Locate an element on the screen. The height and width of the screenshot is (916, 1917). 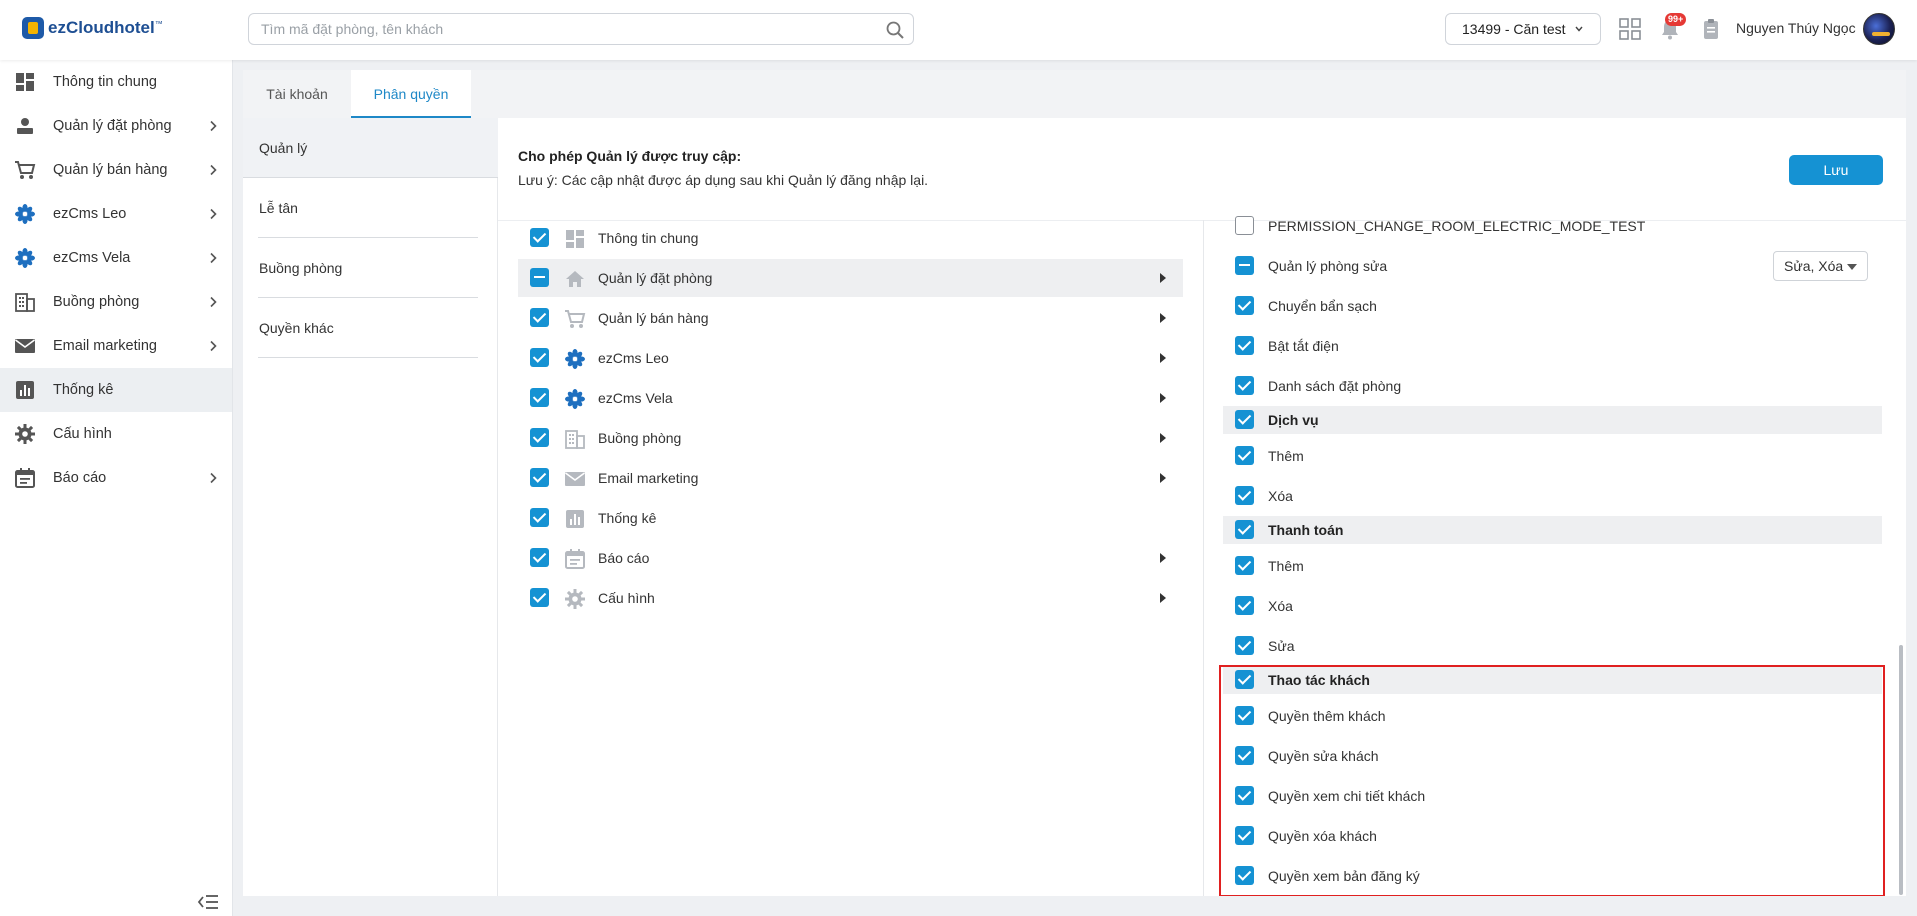
module-row-ezcms-leo: ezCms Leo is located at coordinates (850, 358).